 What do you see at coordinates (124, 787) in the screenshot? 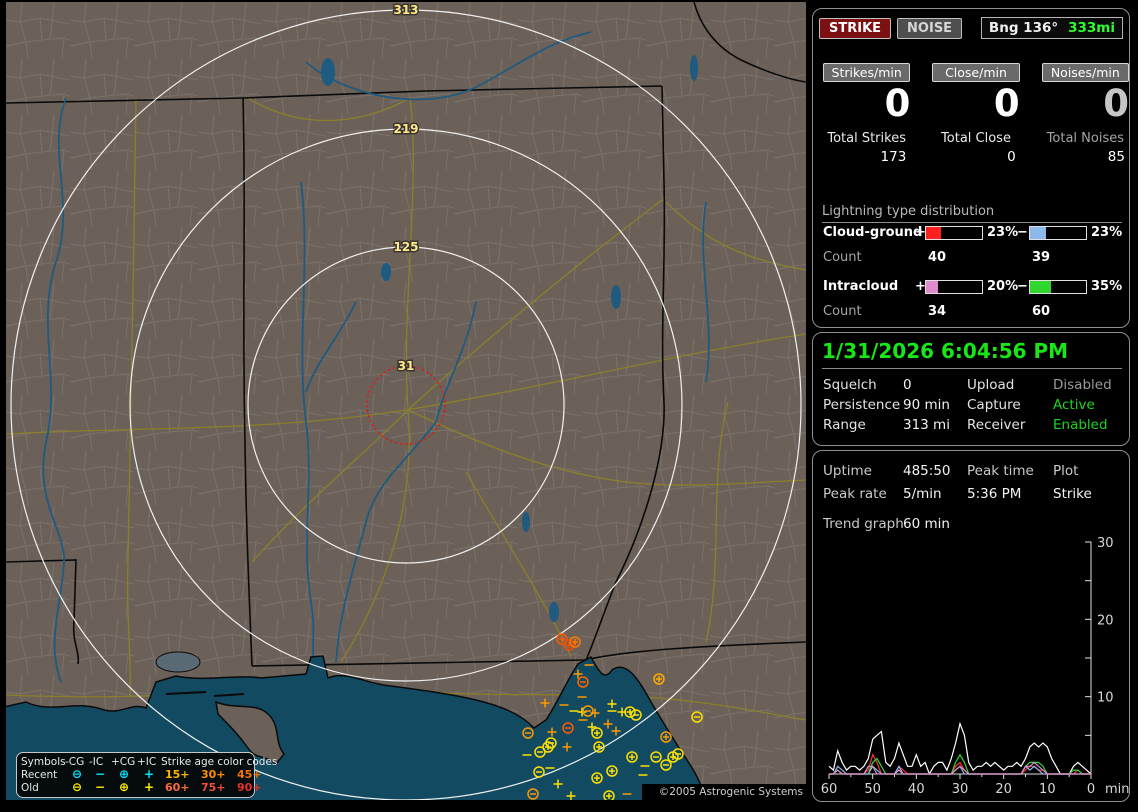
I see `old-cg-plus-icon: ⊕` at bounding box center [124, 787].